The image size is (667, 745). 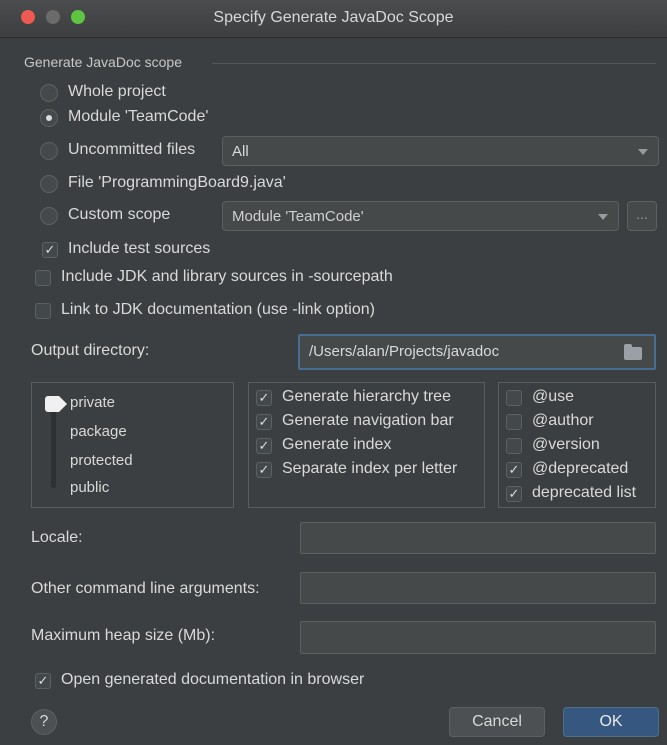 What do you see at coordinates (44, 722) in the screenshot?
I see `help-button: ?` at bounding box center [44, 722].